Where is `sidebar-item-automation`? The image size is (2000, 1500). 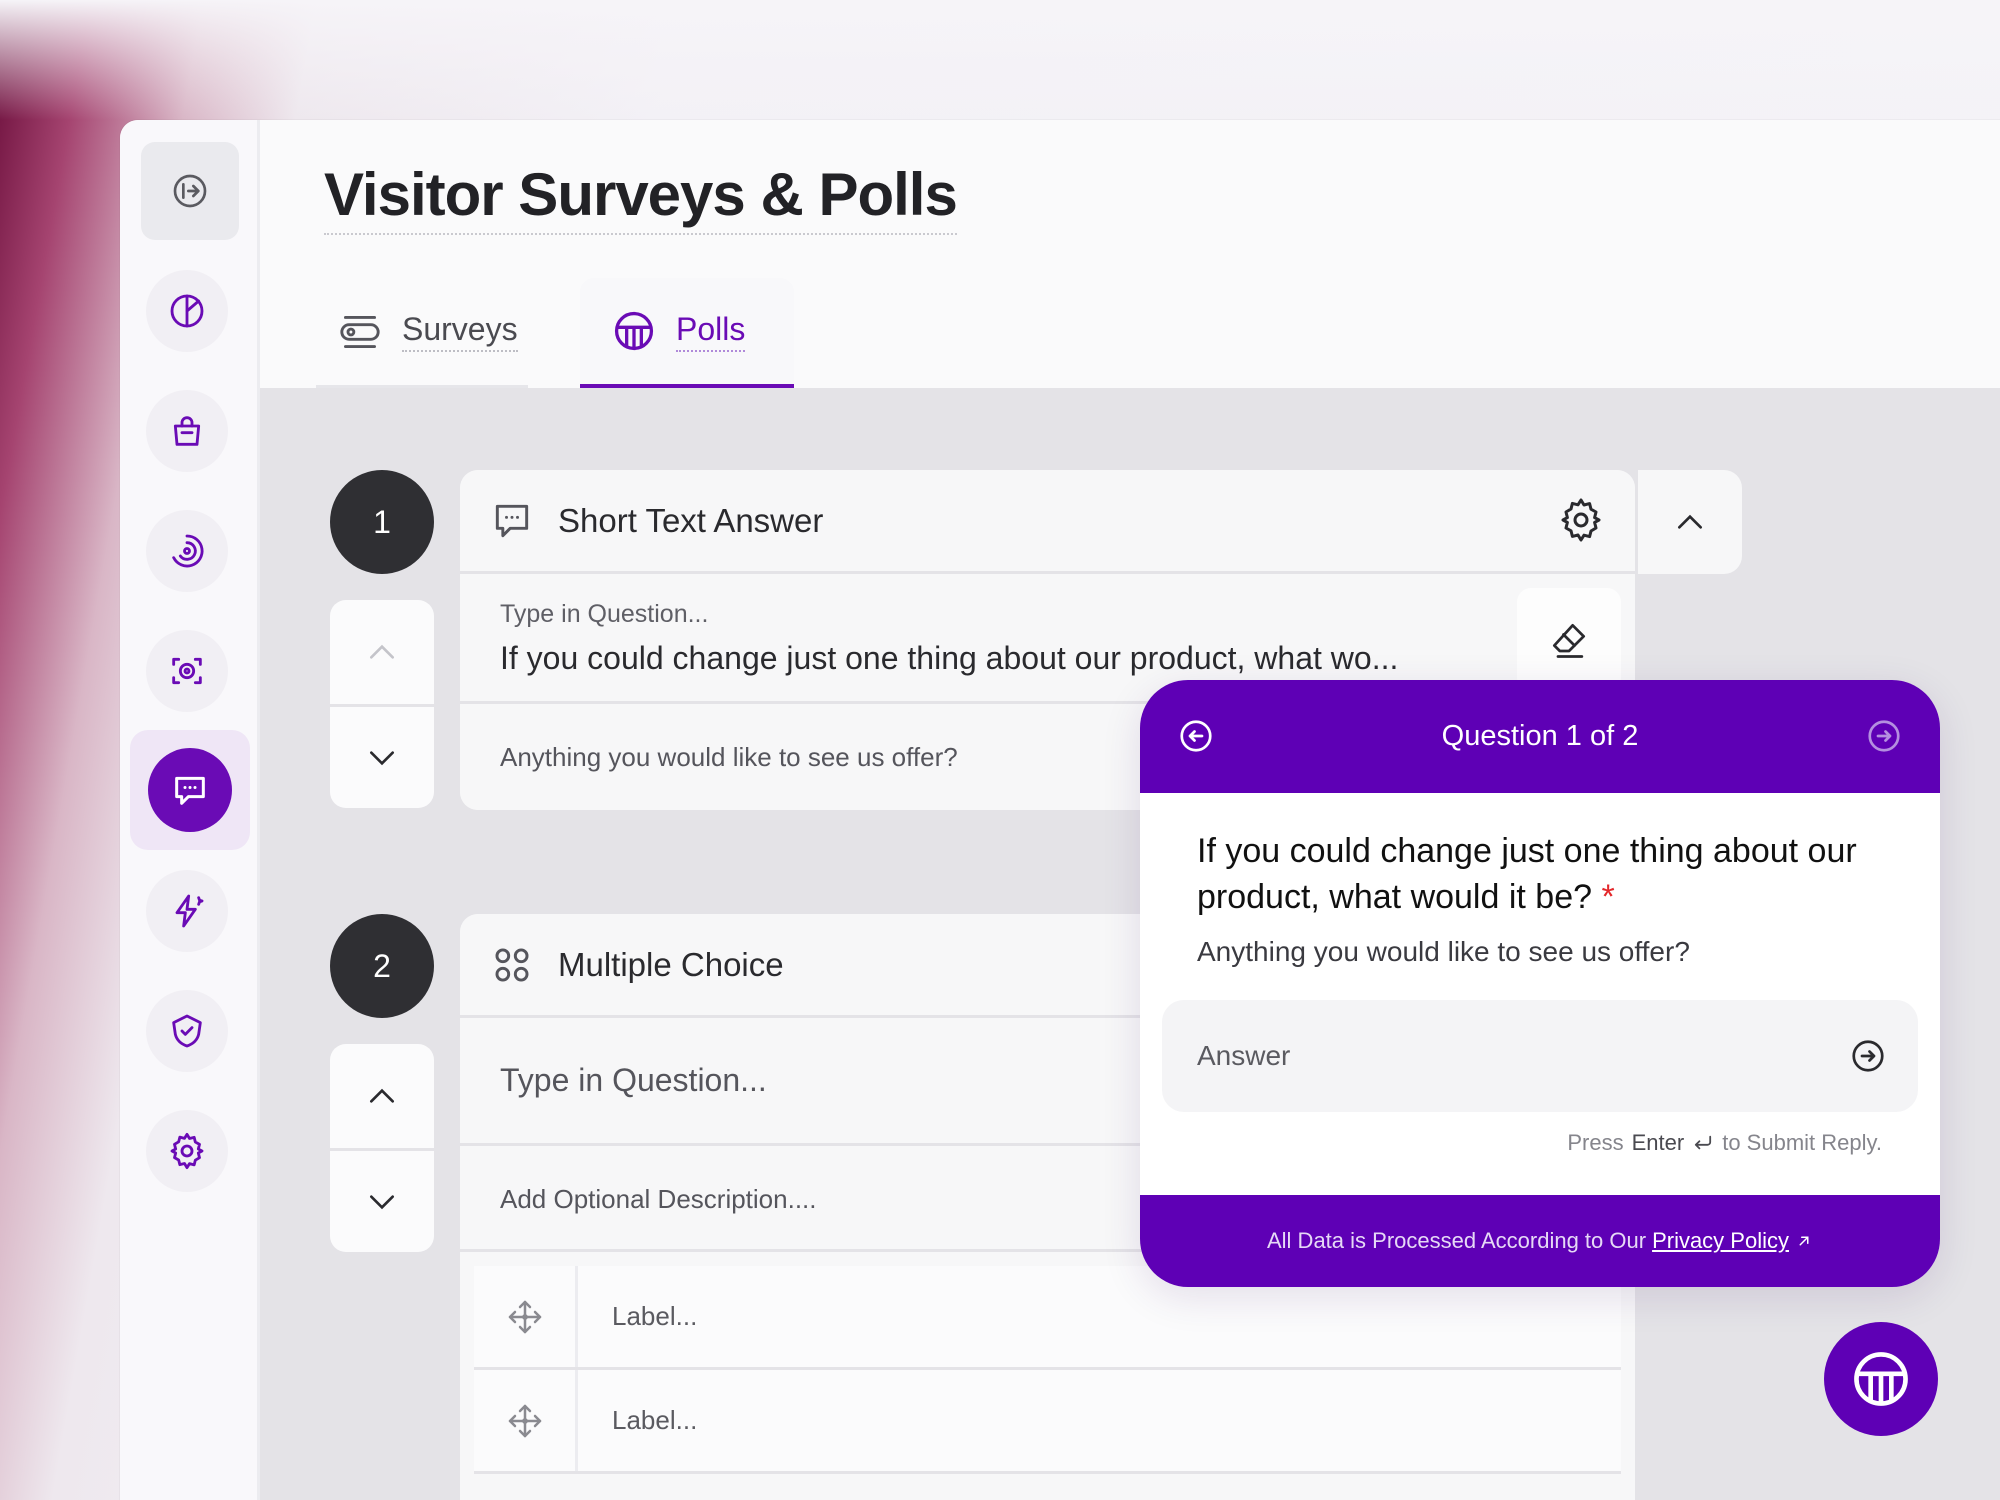 sidebar-item-automation is located at coordinates (187, 911).